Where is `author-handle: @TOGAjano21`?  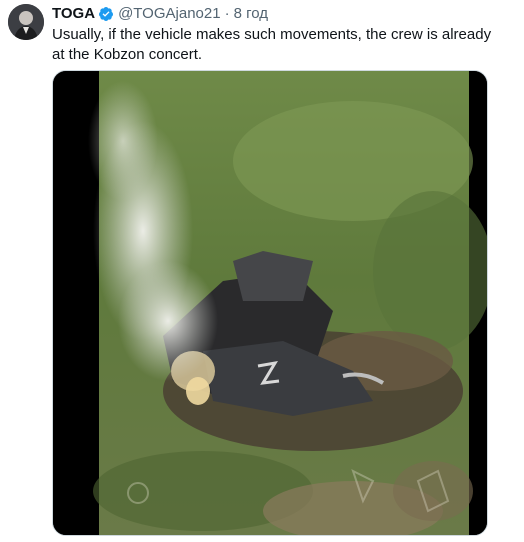 author-handle: @TOGAjano21 is located at coordinates (169, 14).